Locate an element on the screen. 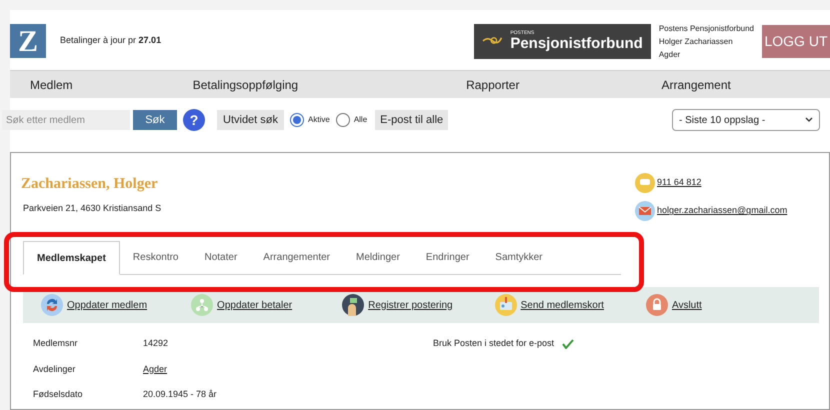 The image size is (830, 410). preference-label: Bruk Posten i stedet for e-post is located at coordinates (493, 343).